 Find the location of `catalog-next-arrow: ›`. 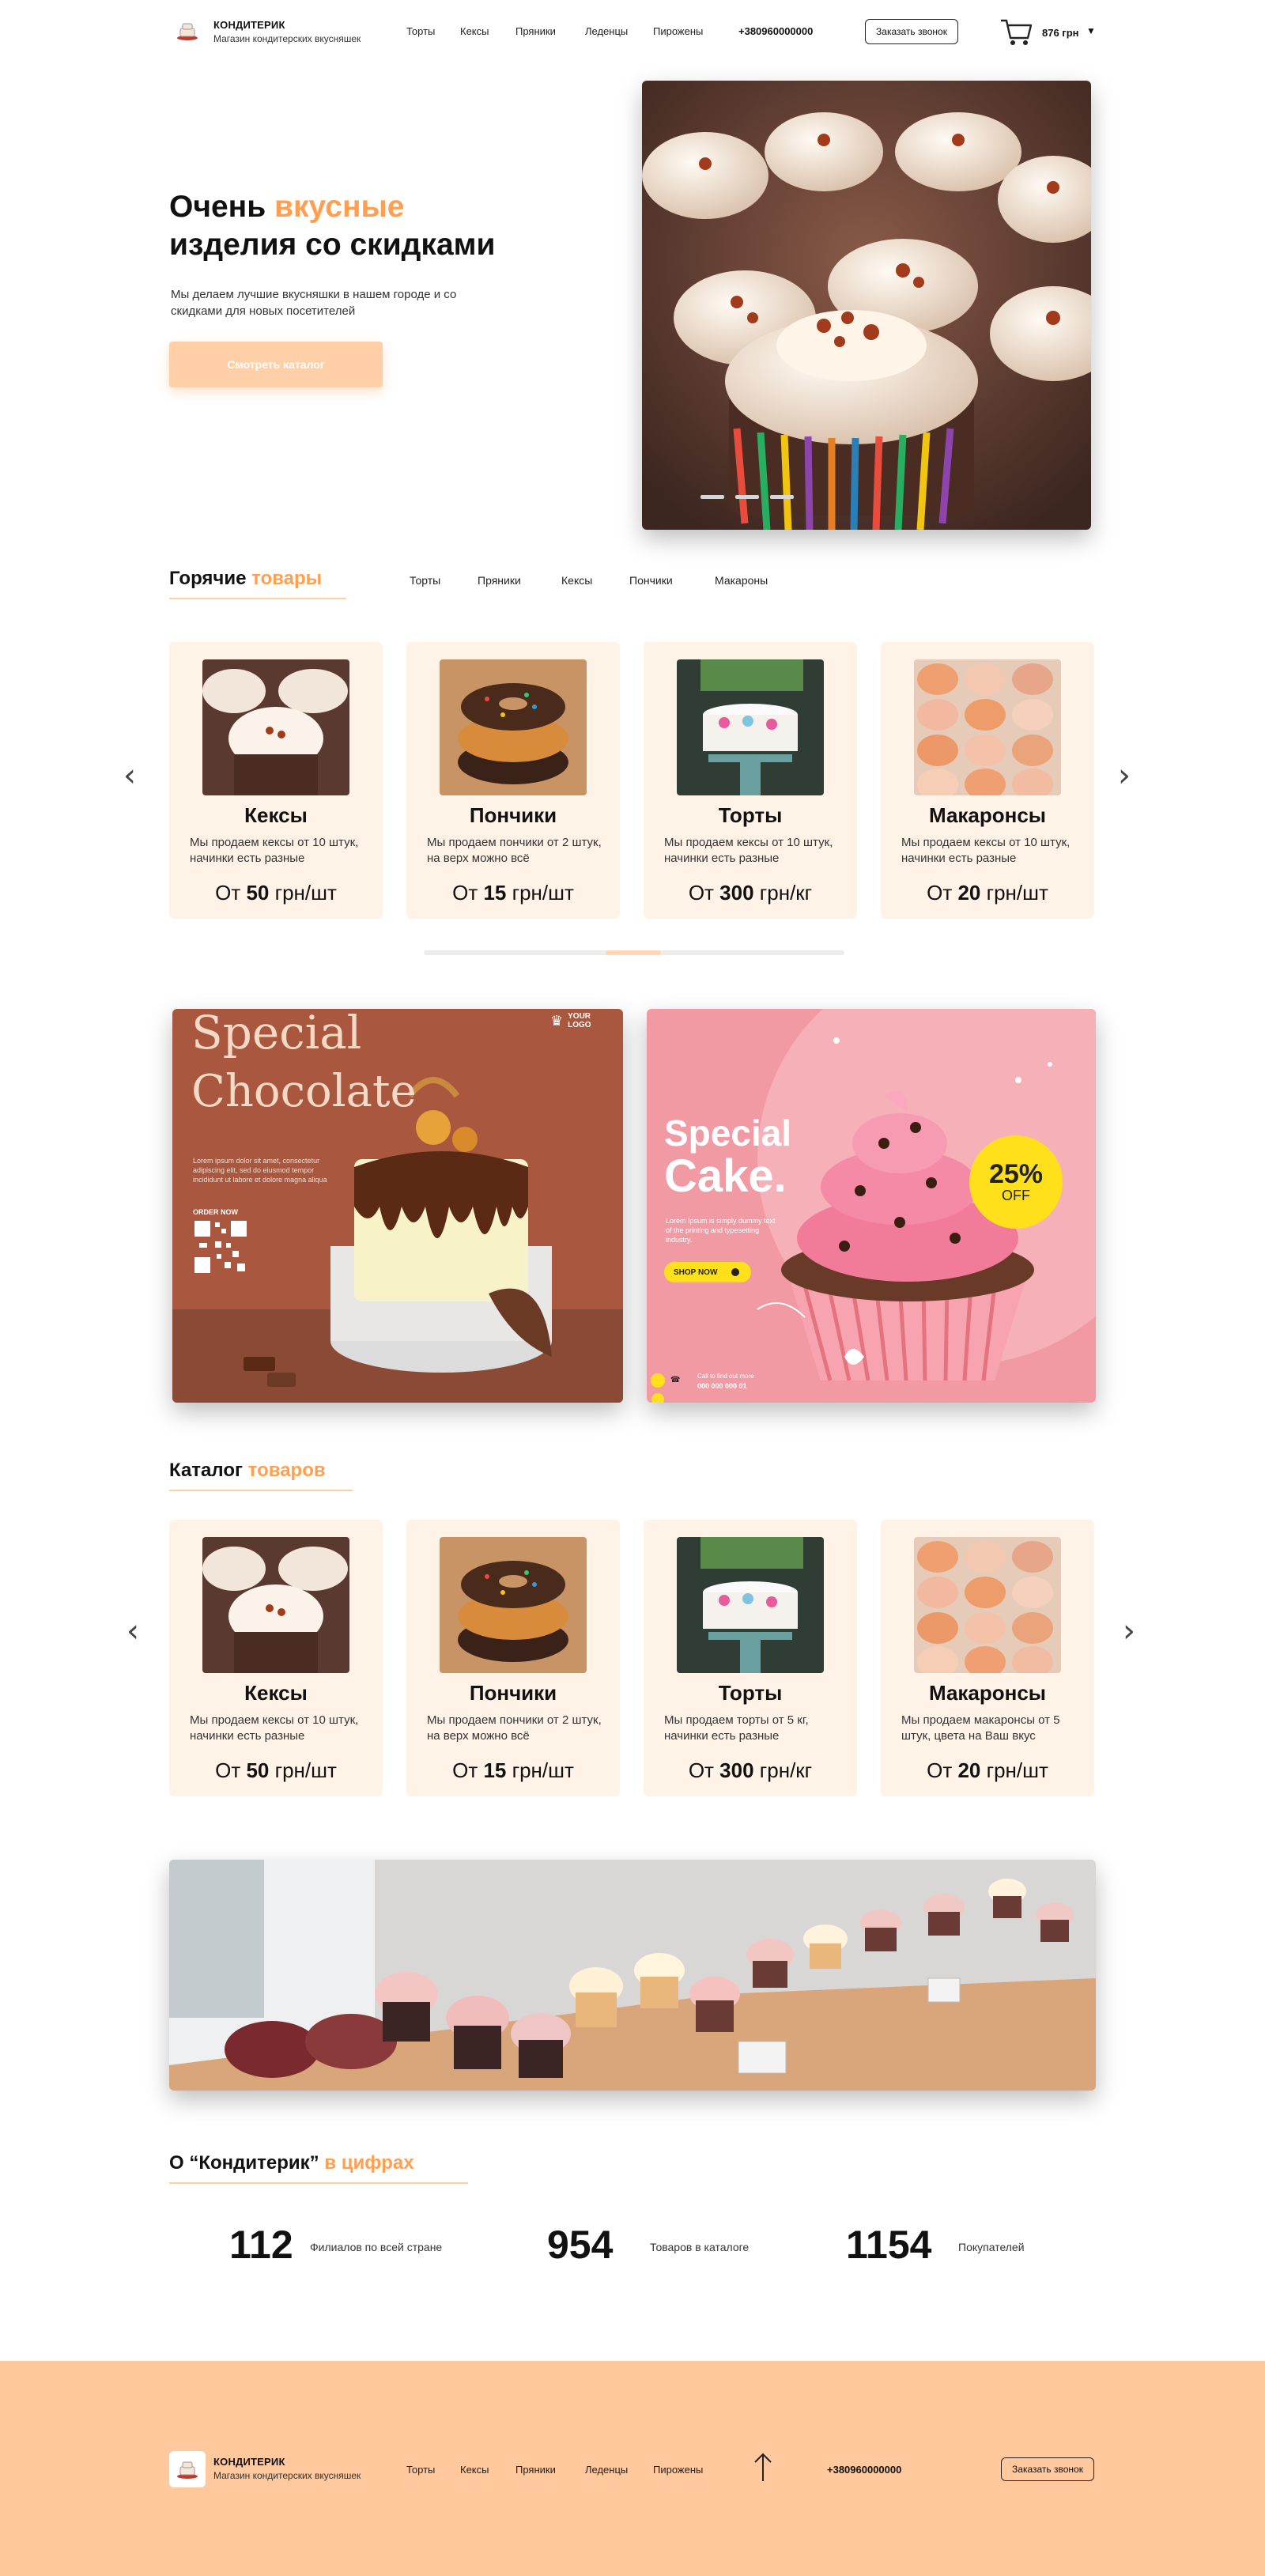

catalog-next-arrow: › is located at coordinates (1129, 1631).